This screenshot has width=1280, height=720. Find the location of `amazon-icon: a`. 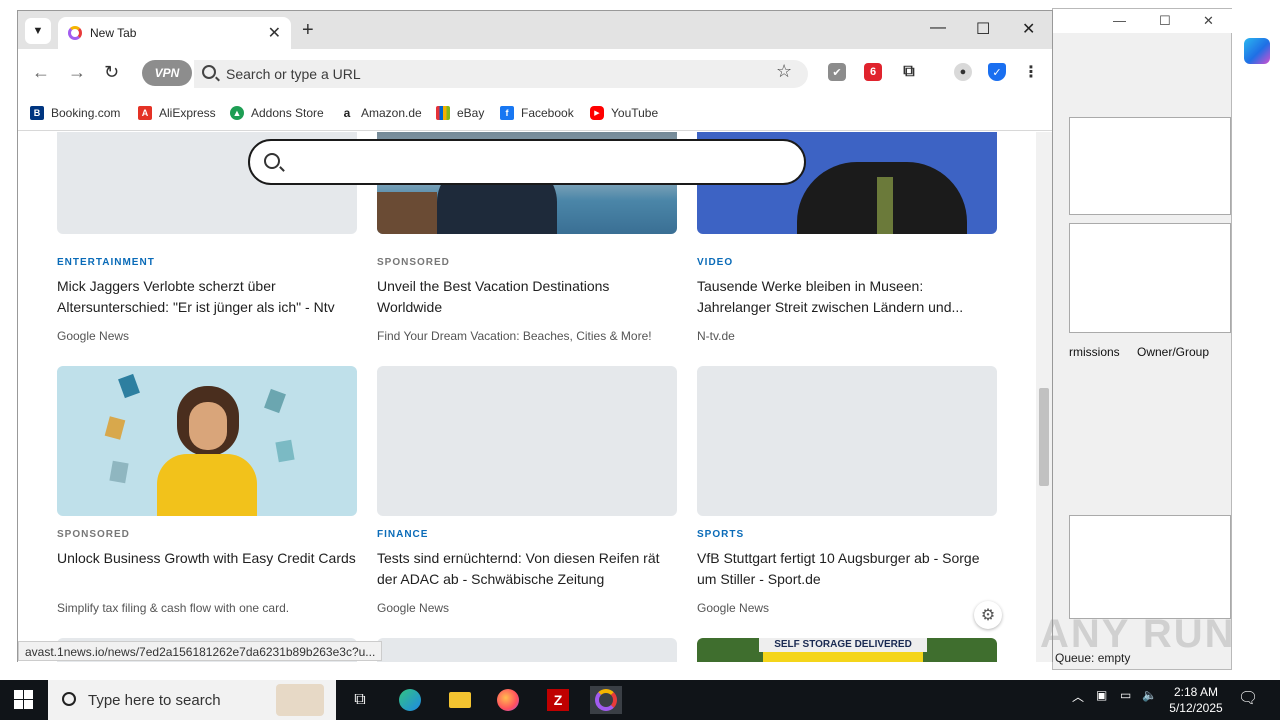

amazon-icon: a is located at coordinates (347, 113).